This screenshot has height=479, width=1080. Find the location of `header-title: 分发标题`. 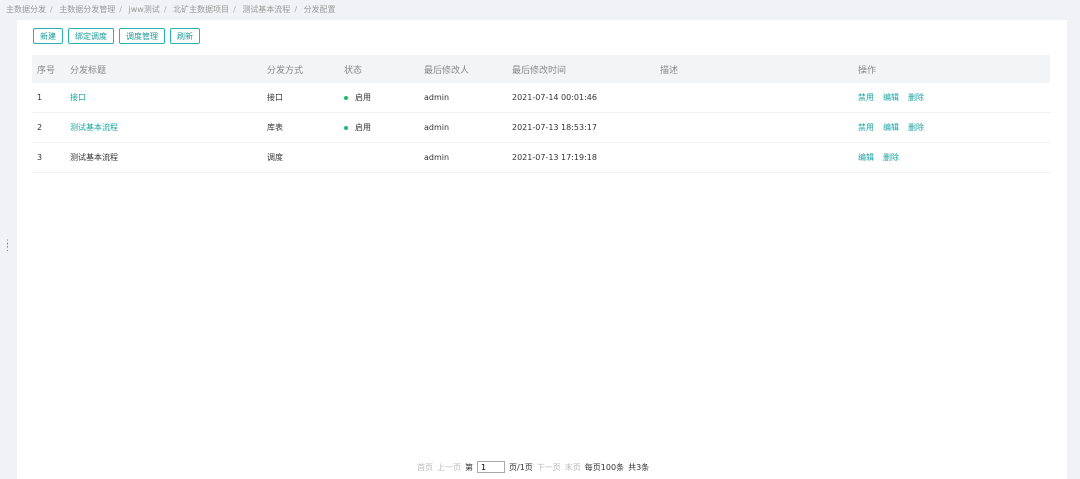

header-title: 分发标题 is located at coordinates (88, 70).